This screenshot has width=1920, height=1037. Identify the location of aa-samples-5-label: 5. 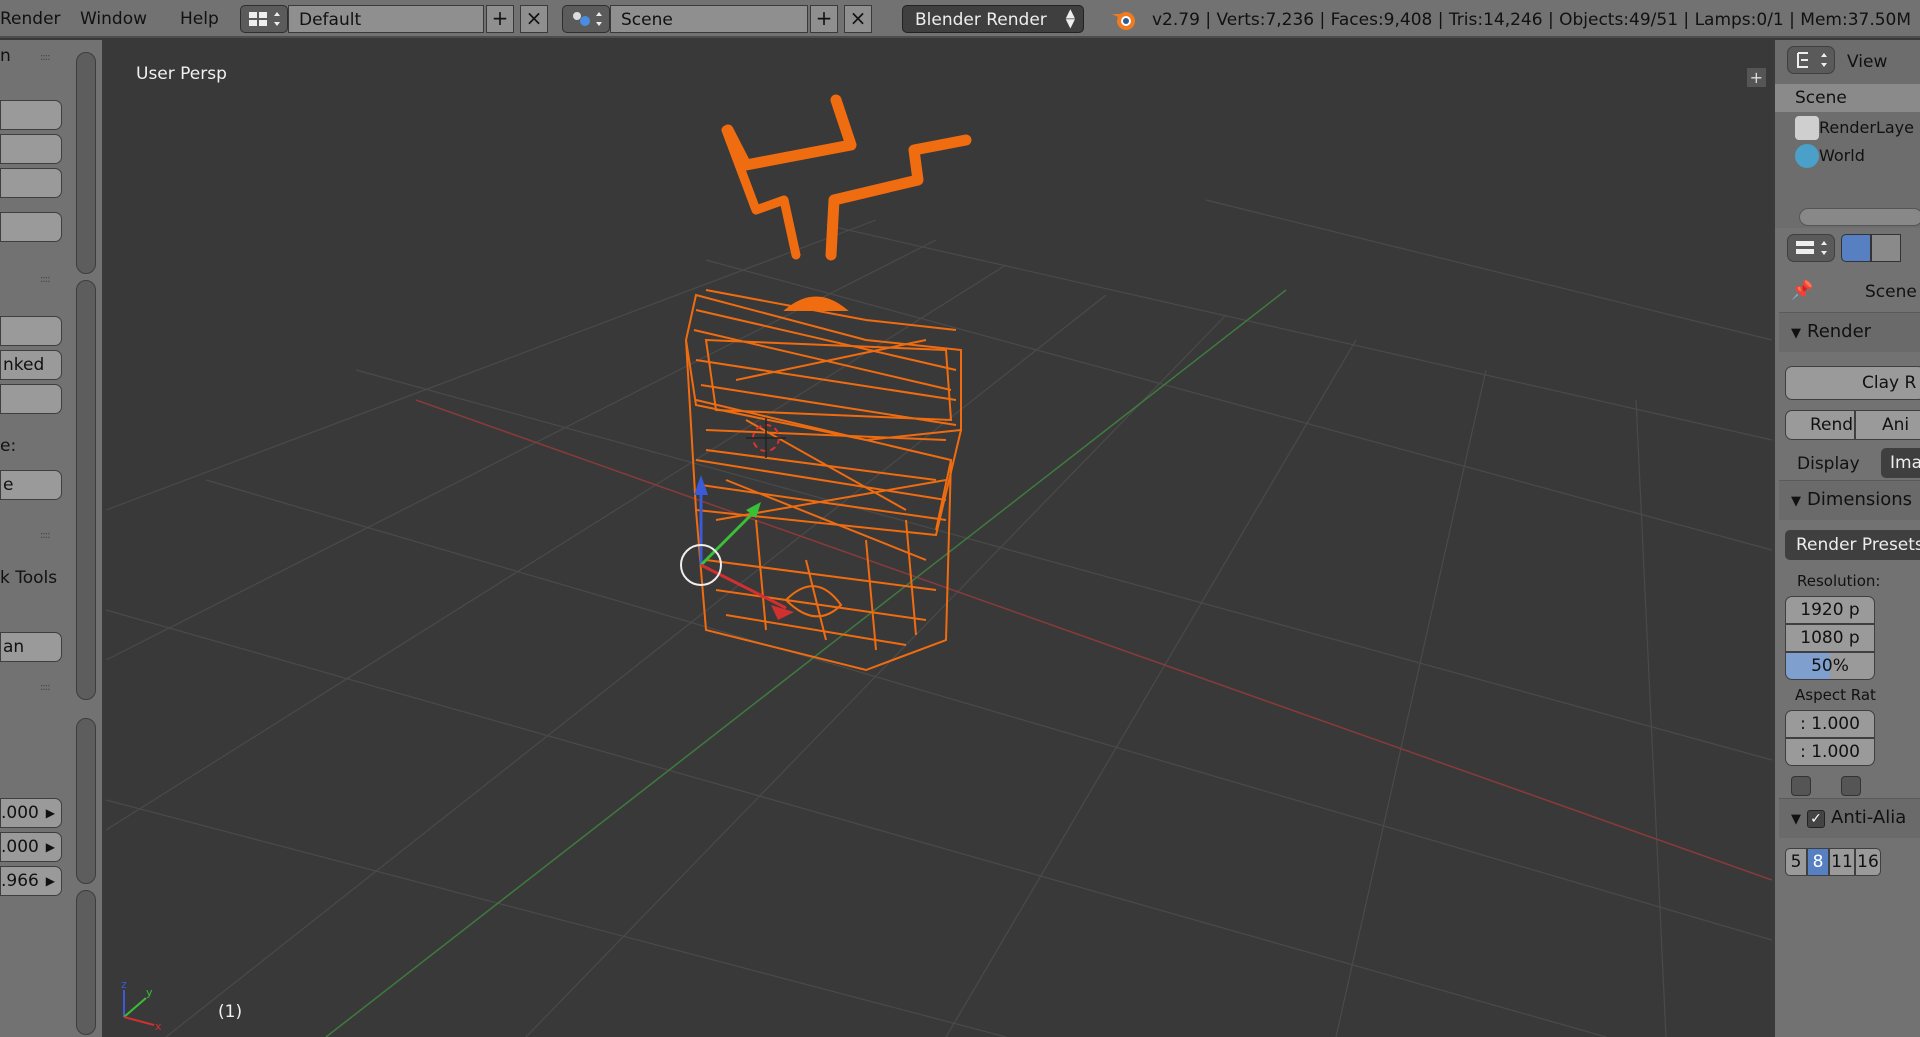
(1796, 862).